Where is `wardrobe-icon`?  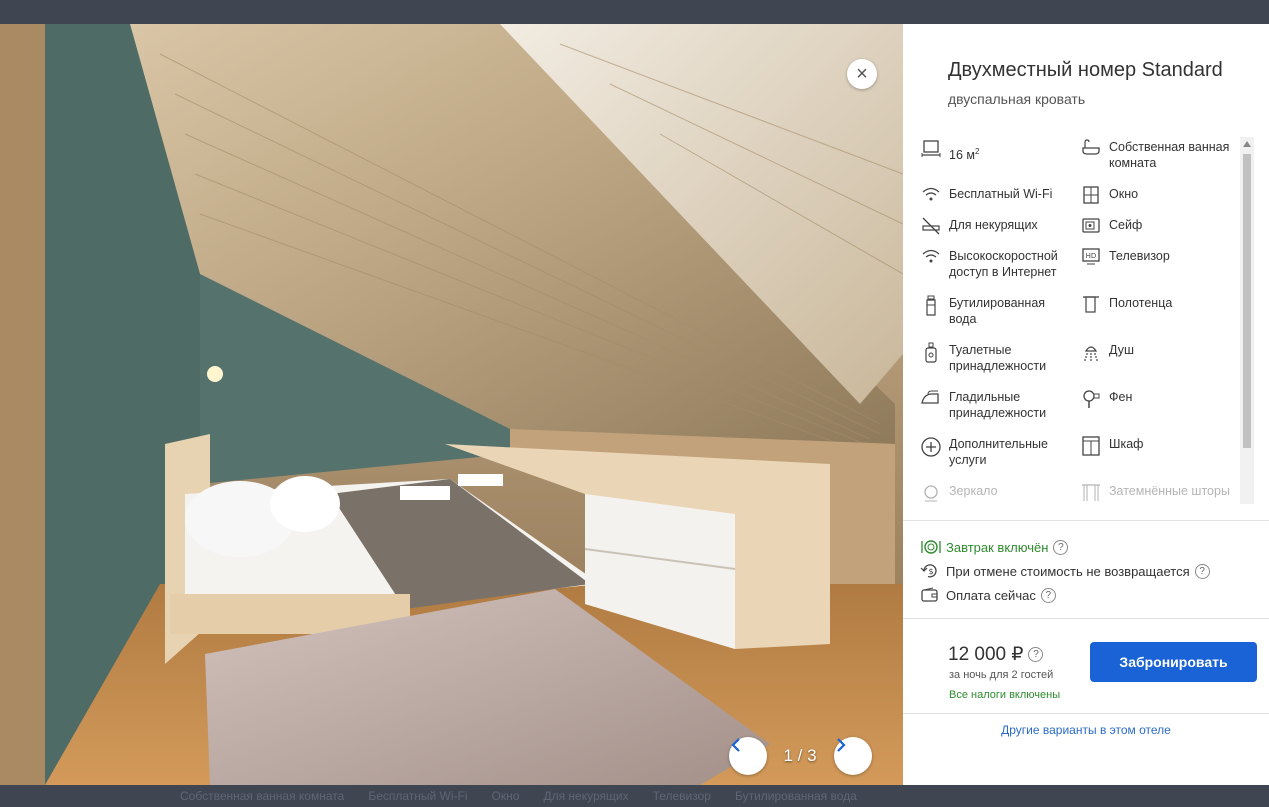 wardrobe-icon is located at coordinates (1091, 447).